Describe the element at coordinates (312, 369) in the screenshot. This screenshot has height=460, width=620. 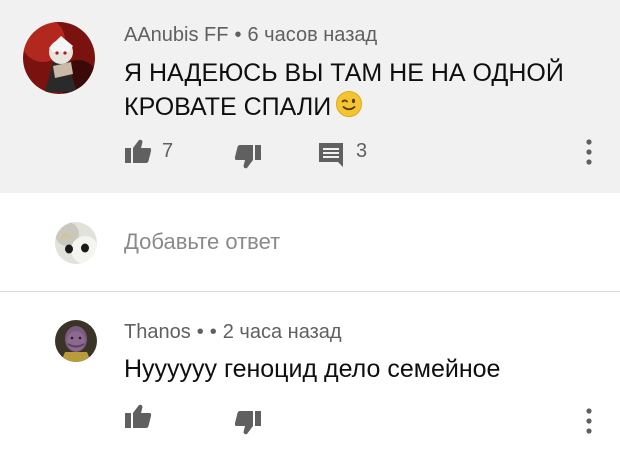
I see `comment-text: Нууууyy геноцид дело семейное` at that location.